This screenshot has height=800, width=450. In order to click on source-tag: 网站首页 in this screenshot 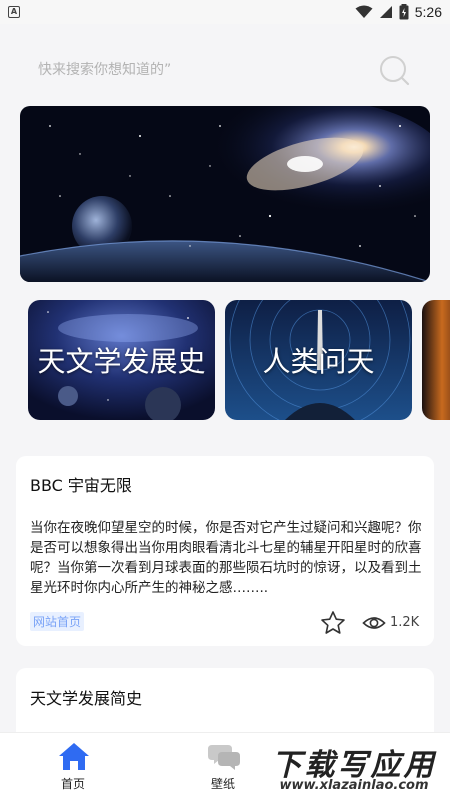, I will do `click(57, 621)`.